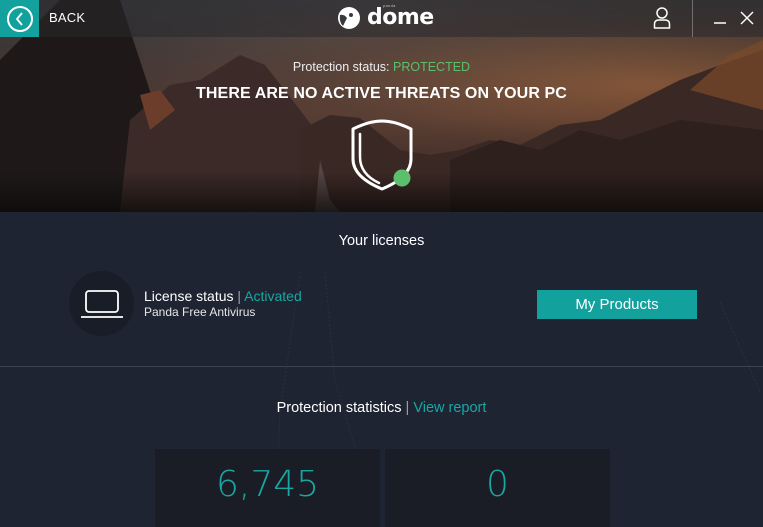 The image size is (763, 527). I want to click on license-status: License status | Activated, so click(223, 296).